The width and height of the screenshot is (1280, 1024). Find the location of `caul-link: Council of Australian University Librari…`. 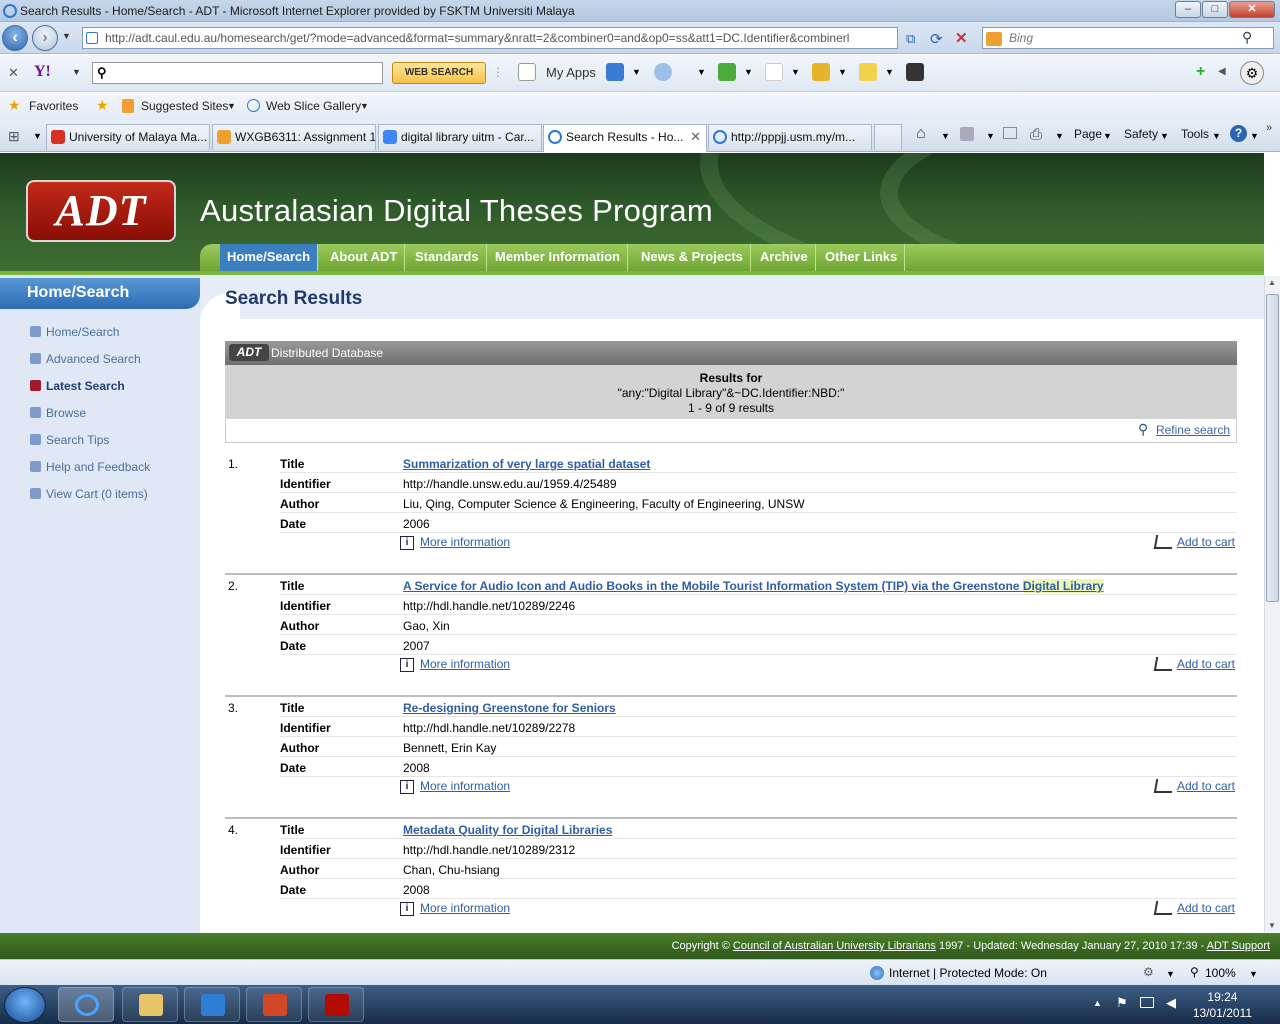

caul-link: Council of Australian University Librari… is located at coordinates (834, 946).